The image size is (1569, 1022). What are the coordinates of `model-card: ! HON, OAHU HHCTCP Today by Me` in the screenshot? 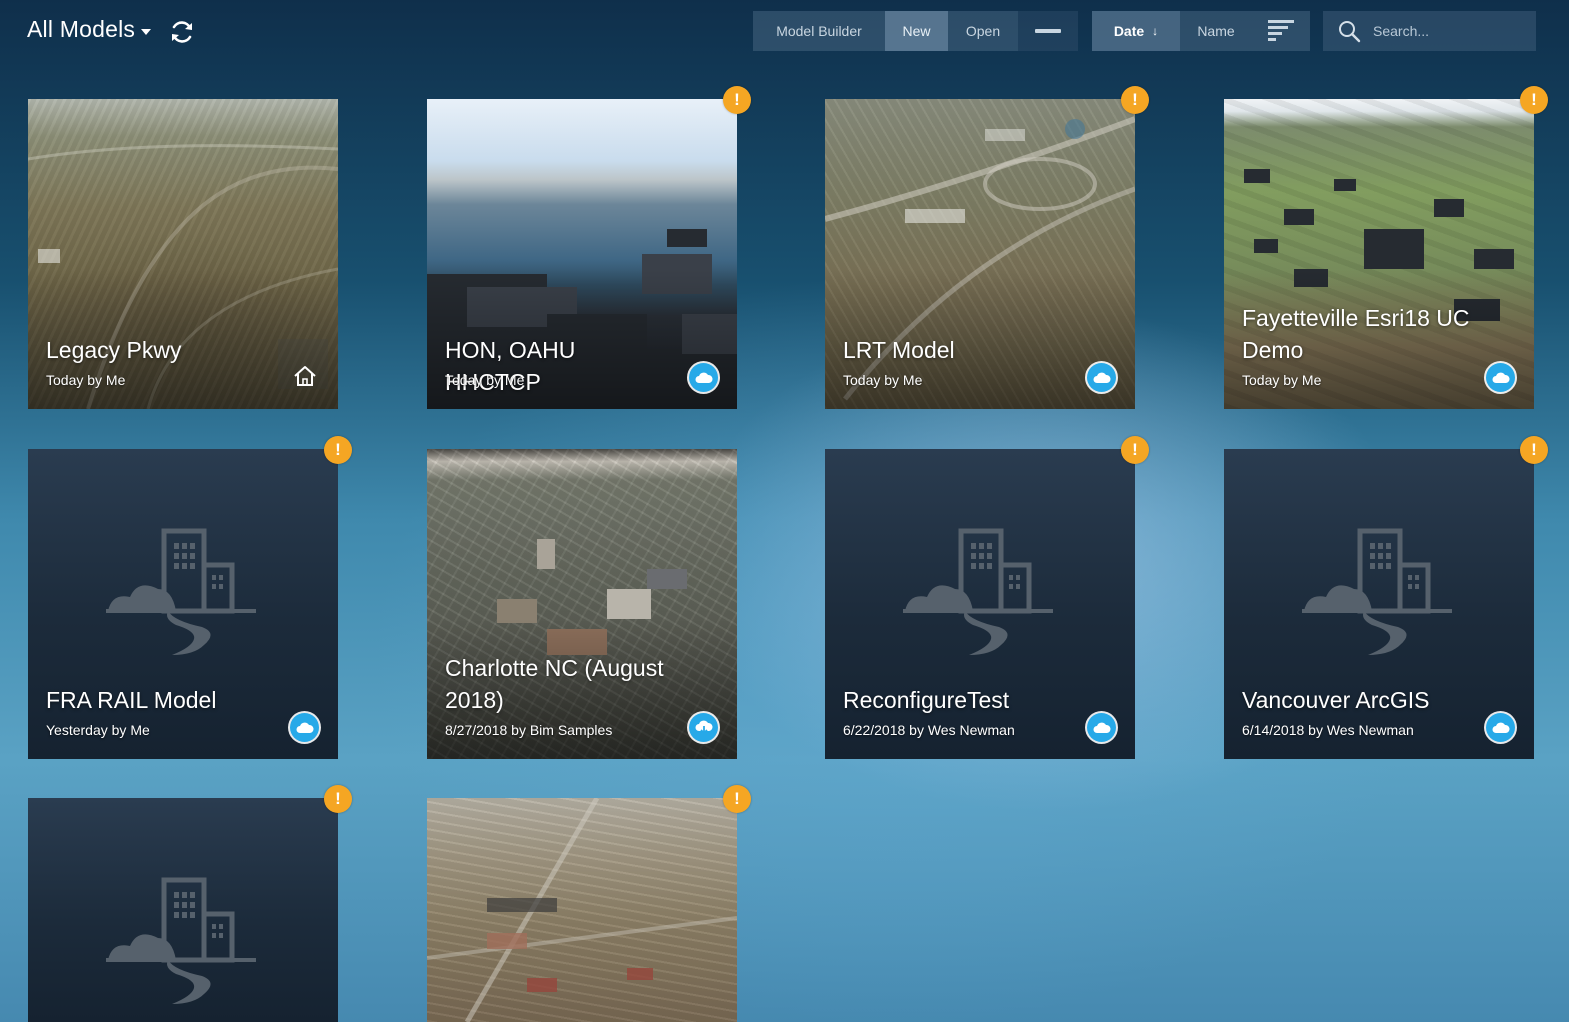 It's located at (589, 247).